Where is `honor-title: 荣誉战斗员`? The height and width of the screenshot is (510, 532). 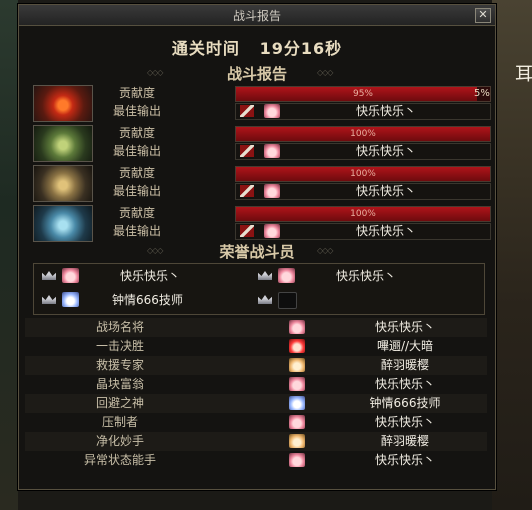 honor-title: 荣誉战斗员 is located at coordinates (257, 252).